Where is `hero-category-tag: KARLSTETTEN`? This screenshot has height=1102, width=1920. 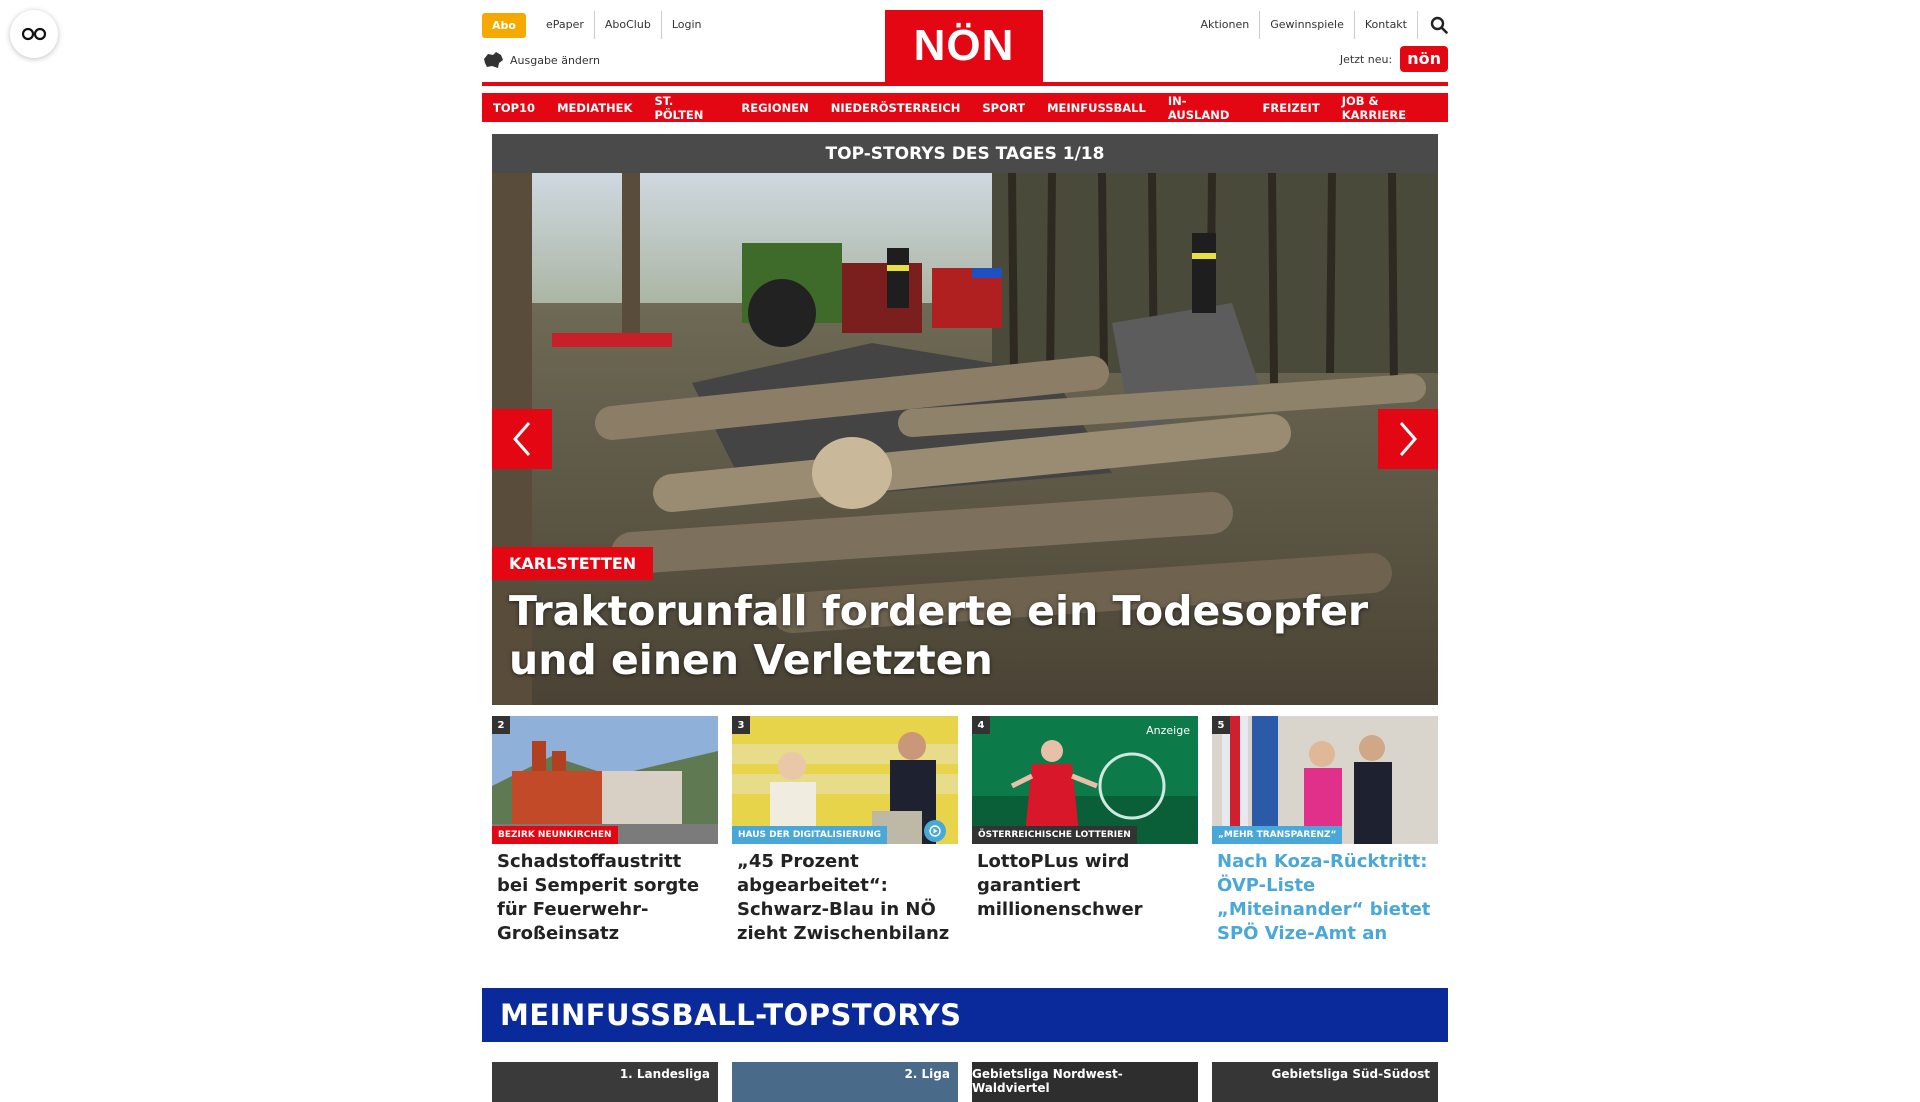
hero-category-tag: KARLSTETTEN is located at coordinates (573, 563).